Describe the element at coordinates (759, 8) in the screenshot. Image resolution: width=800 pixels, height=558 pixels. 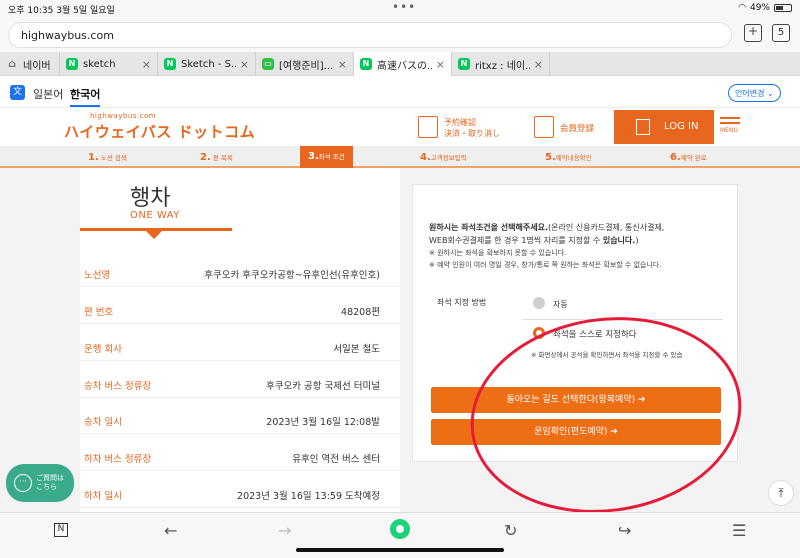
I see `battery-text: 49%` at that location.